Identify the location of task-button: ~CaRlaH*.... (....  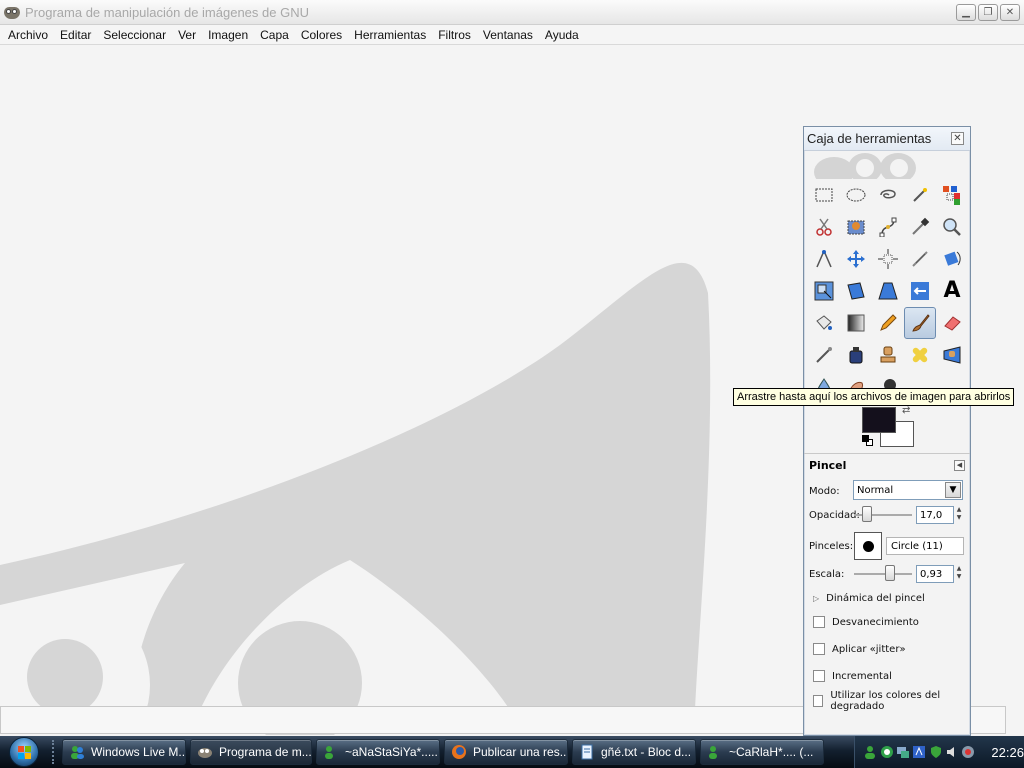
(762, 752).